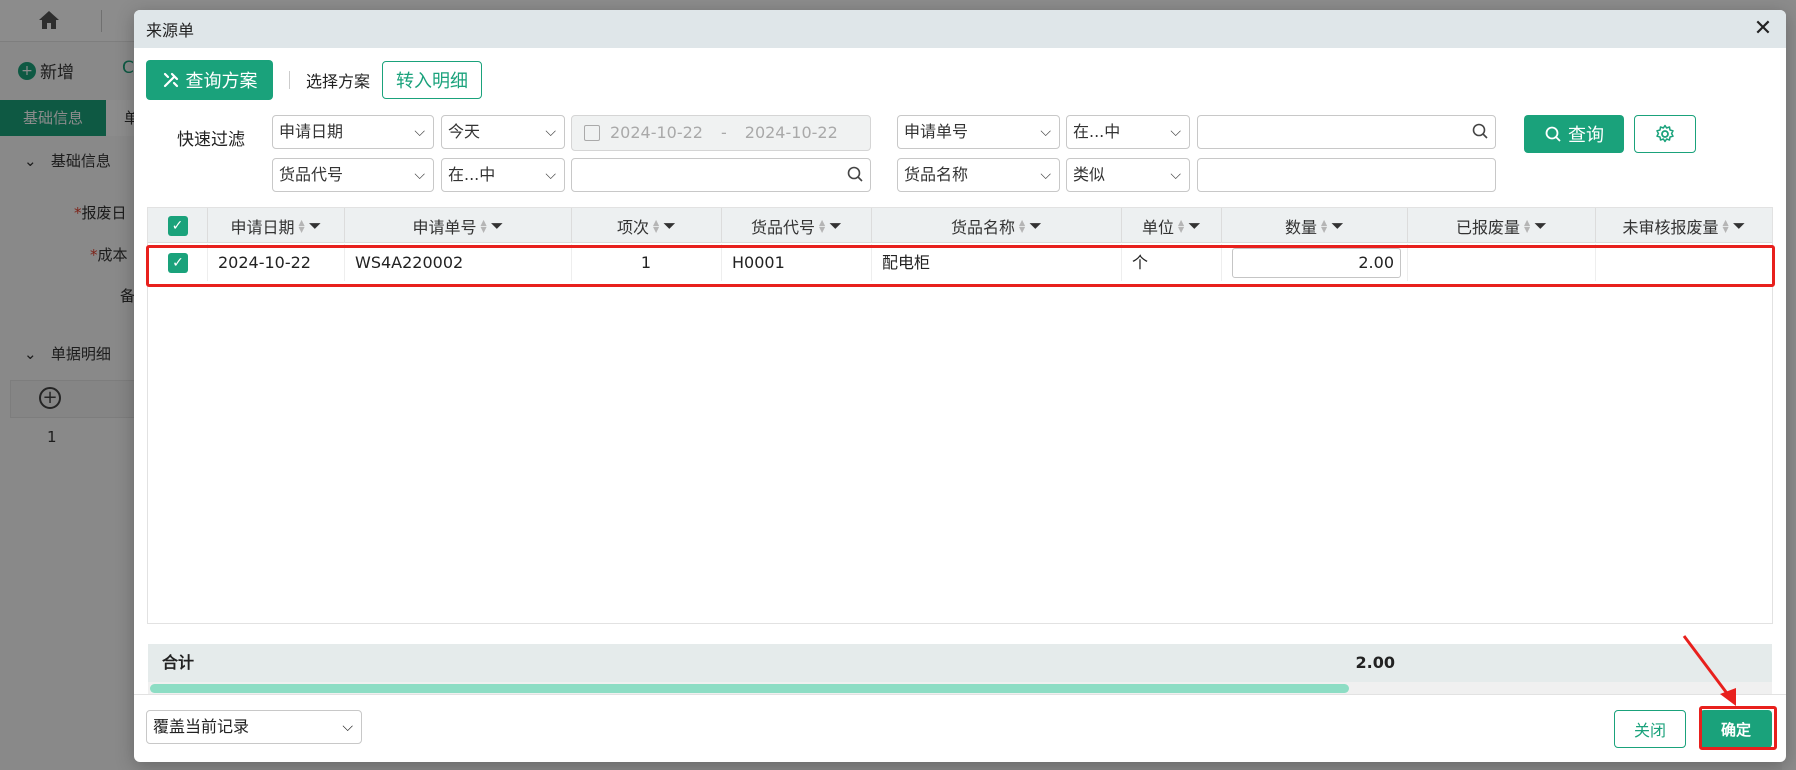 This screenshot has height=770, width=1796. I want to click on close-button: 关闭, so click(1650, 729).